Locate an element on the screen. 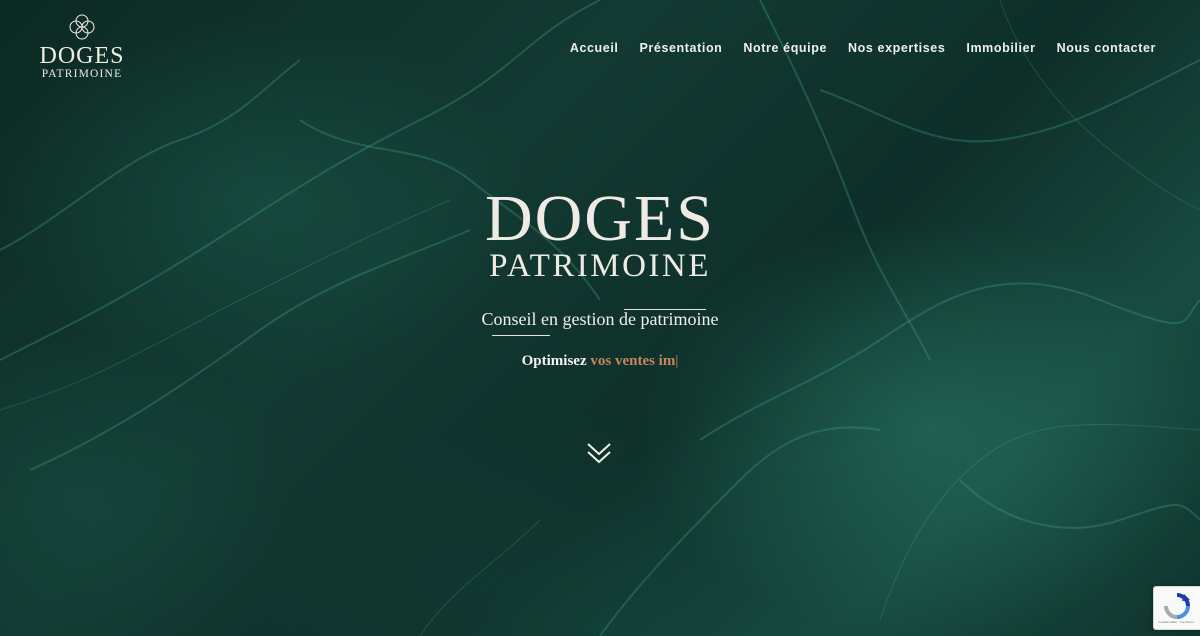  nav-item-accueil: Accueil is located at coordinates (594, 48).